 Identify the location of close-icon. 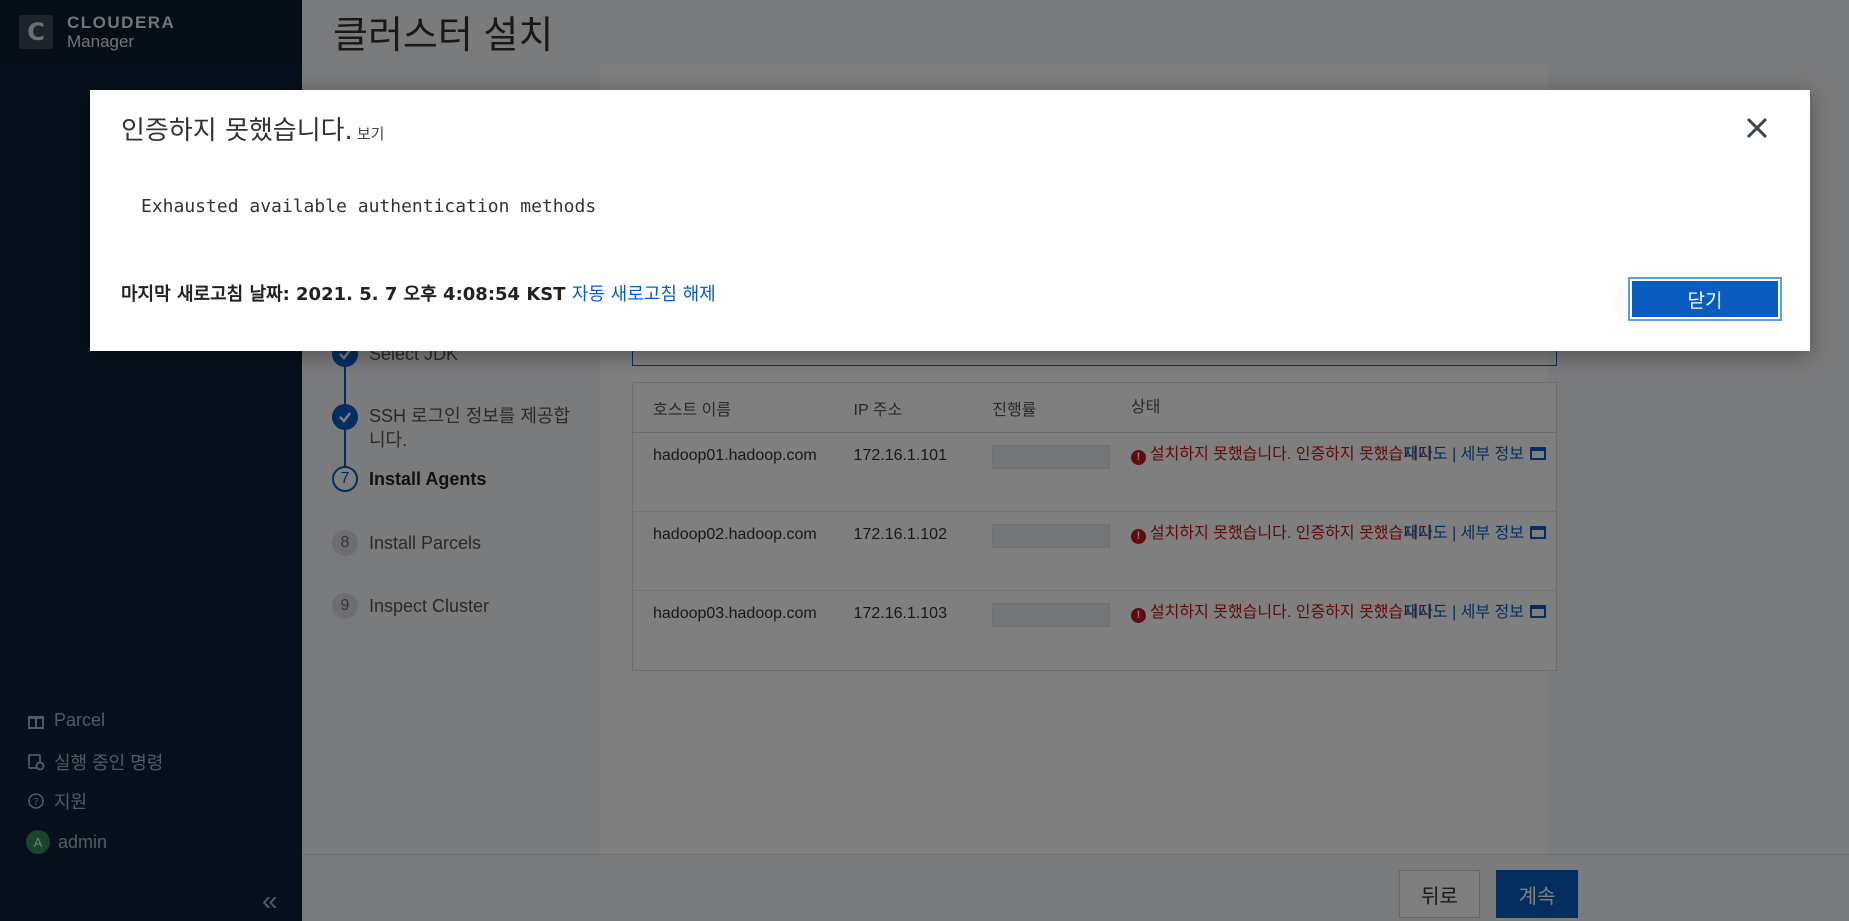
(1757, 128).